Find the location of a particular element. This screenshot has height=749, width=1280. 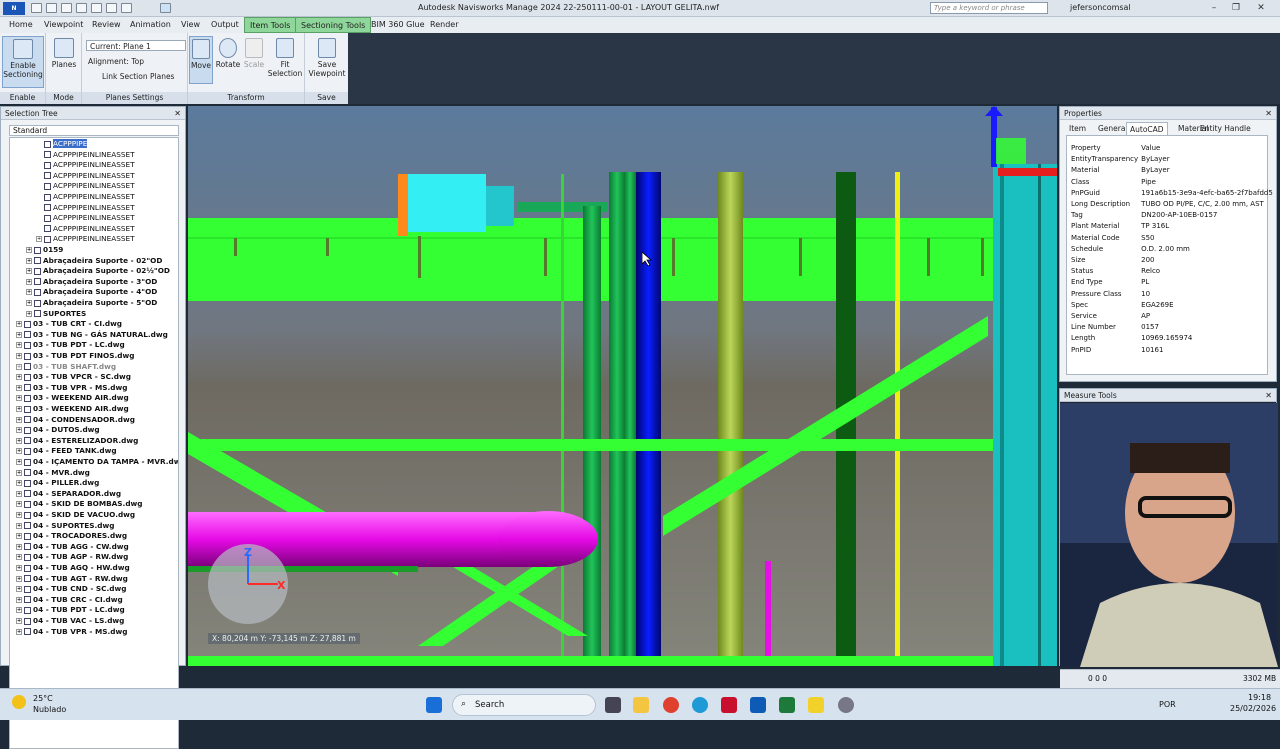

tab-animation: Animation is located at coordinates (150, 25).